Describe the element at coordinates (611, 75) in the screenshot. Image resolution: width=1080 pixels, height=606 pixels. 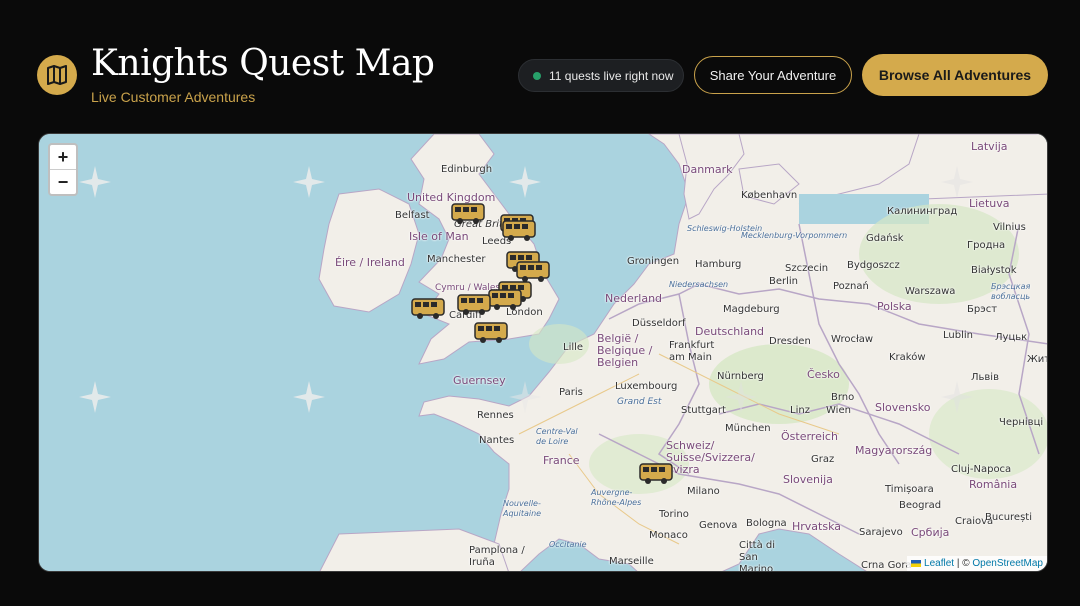
I see `live-status-text: 11 quests live right now` at that location.